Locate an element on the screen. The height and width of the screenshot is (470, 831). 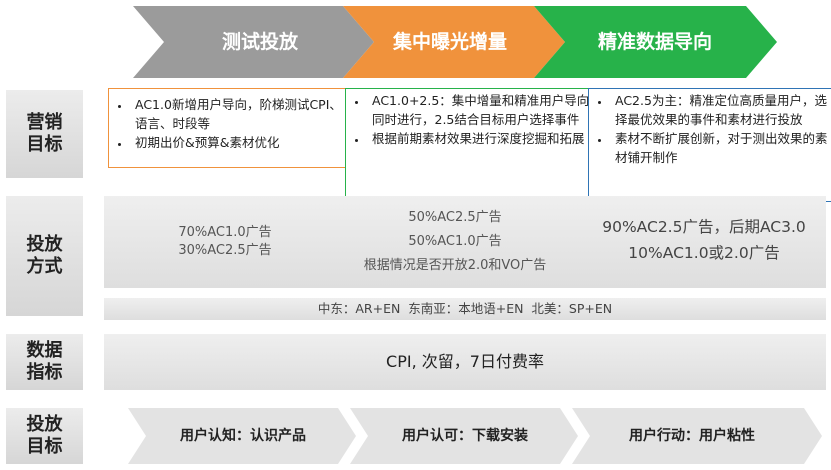
marketing-box-test: AC1.0新增用户导向，阶梯测试CPI、语言、时段等 初期出价&预算&素材优化 is located at coordinates (232, 128).